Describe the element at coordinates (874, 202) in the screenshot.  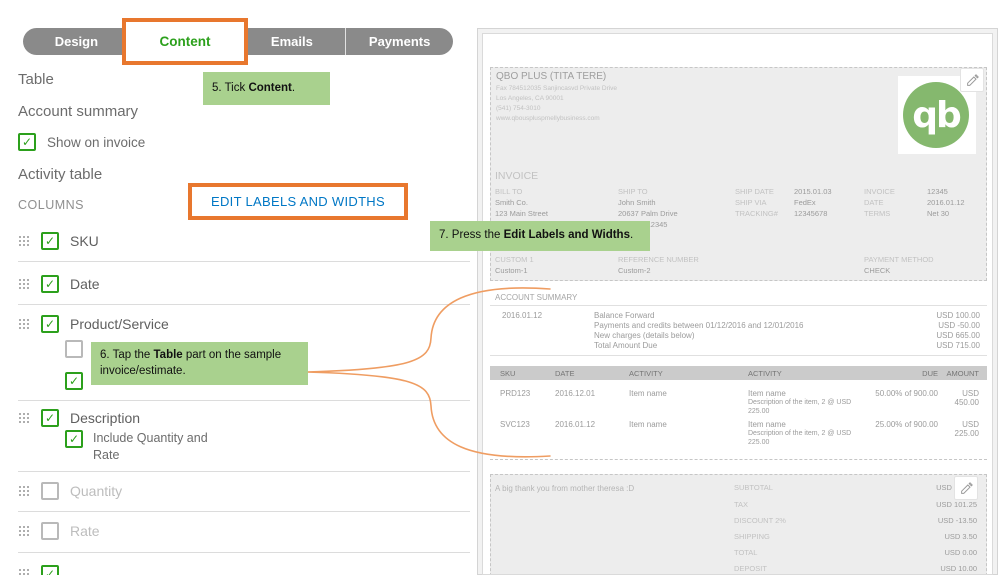
I see `invoice-field-label: DATE` at that location.